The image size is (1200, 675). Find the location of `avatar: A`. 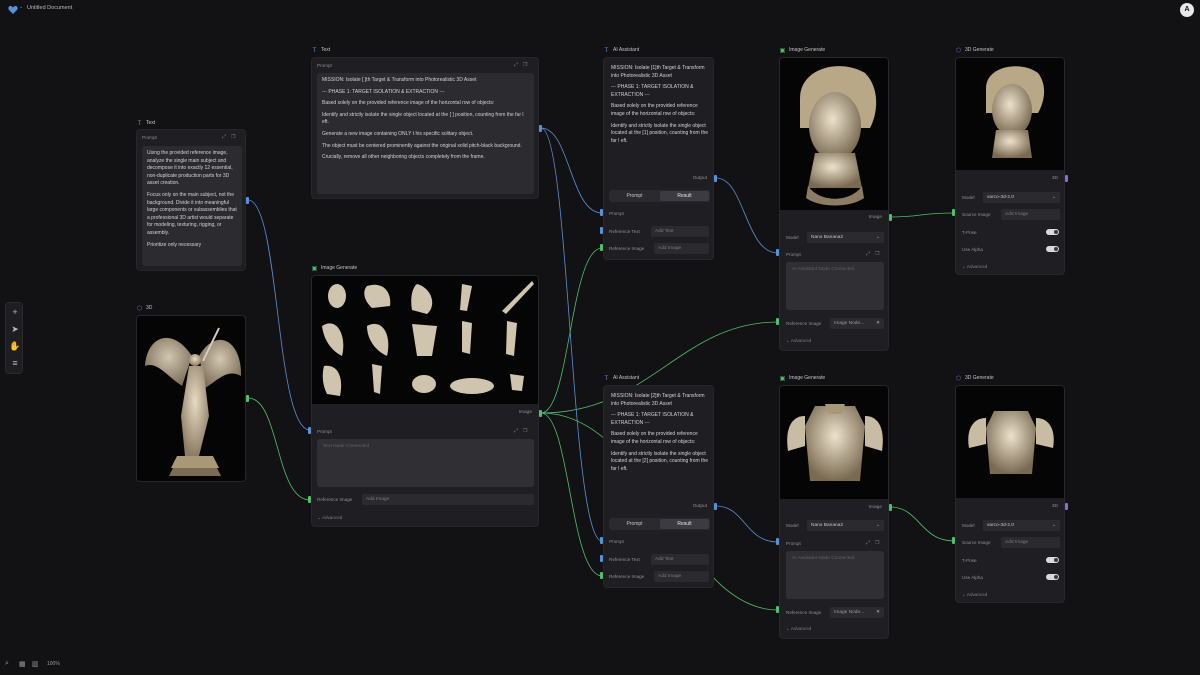

avatar: A is located at coordinates (1187, 10).